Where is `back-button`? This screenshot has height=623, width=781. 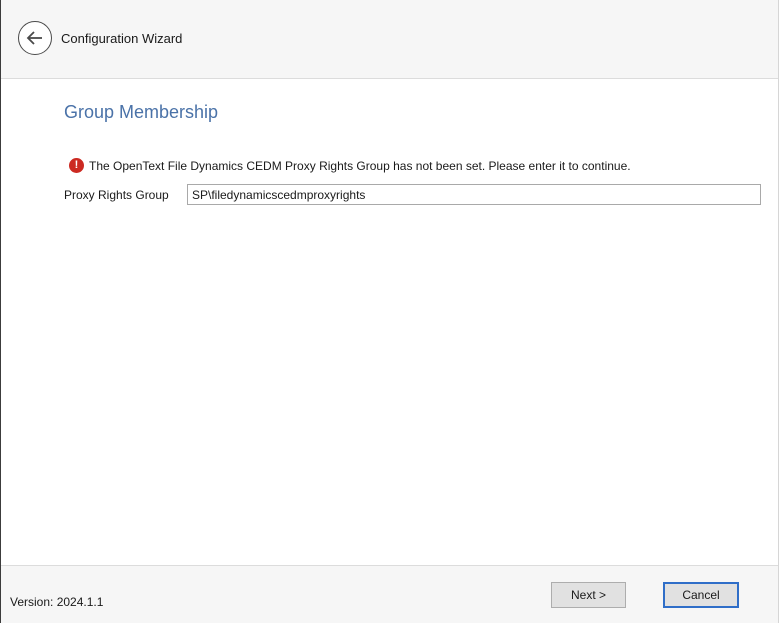
back-button is located at coordinates (35, 38).